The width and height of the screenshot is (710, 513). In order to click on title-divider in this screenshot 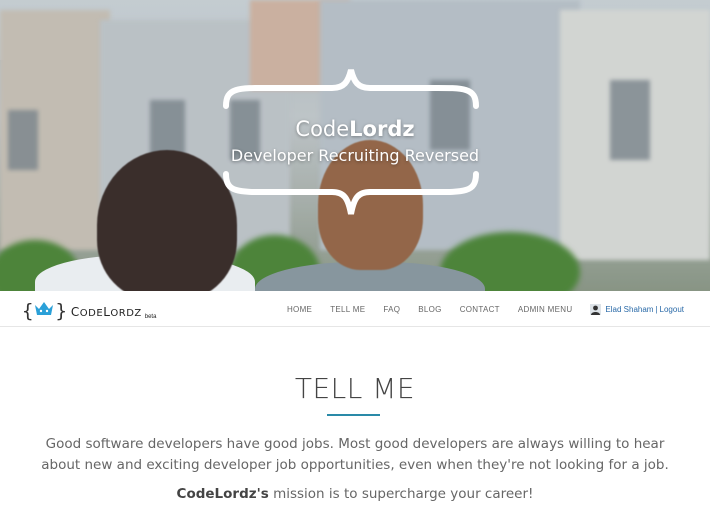, I will do `click(353, 415)`.